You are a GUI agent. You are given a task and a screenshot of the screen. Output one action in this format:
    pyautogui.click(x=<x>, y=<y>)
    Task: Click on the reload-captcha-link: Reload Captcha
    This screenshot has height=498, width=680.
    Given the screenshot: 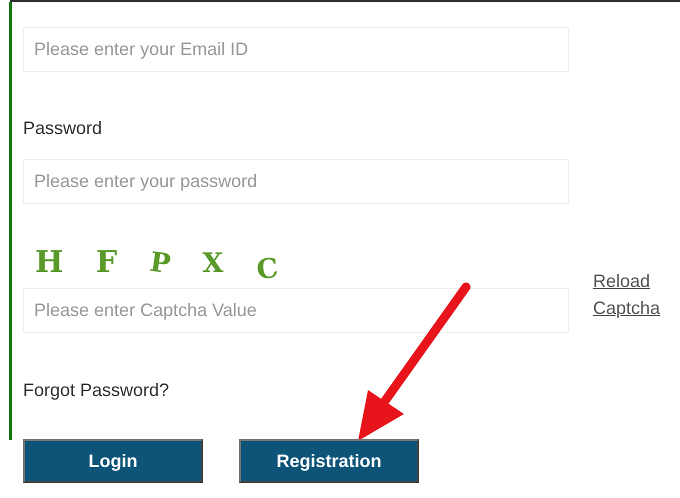 What is the action you would take?
    pyautogui.click(x=633, y=295)
    